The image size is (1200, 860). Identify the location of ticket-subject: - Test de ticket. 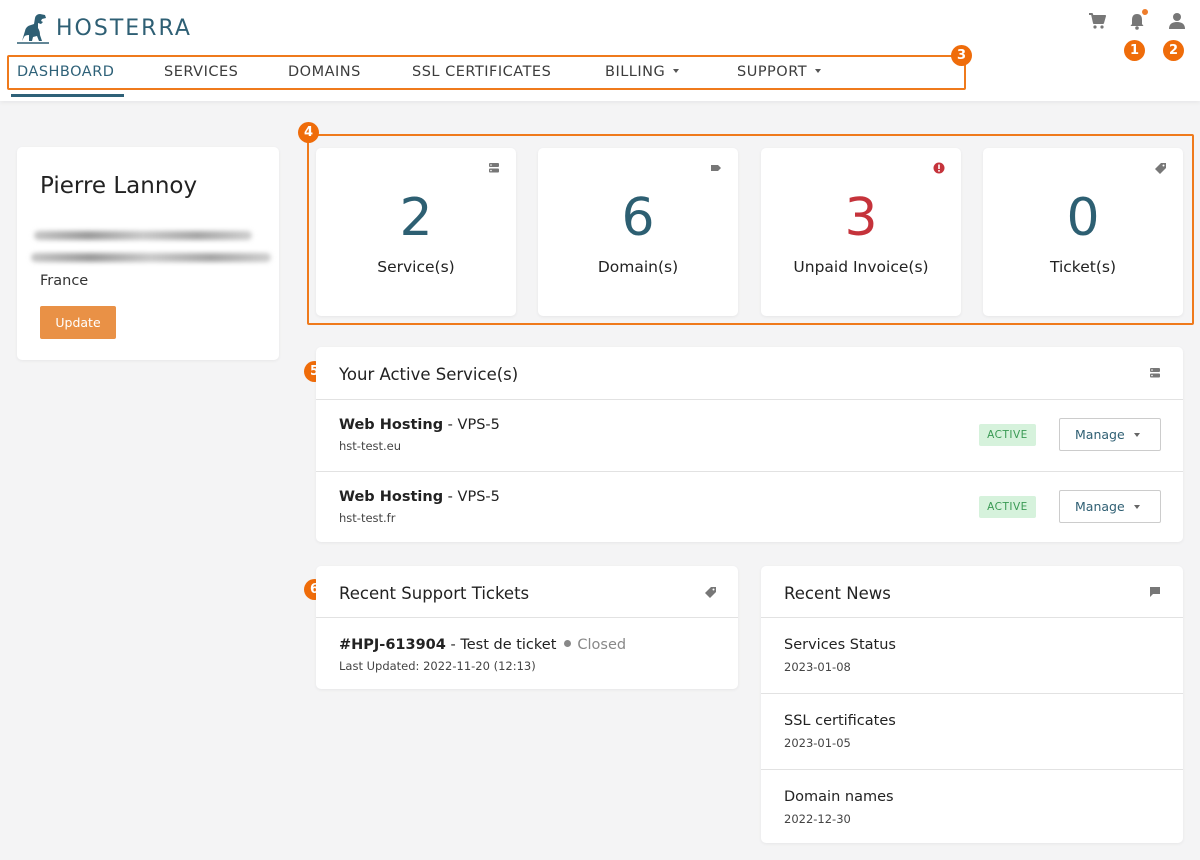
(501, 645).